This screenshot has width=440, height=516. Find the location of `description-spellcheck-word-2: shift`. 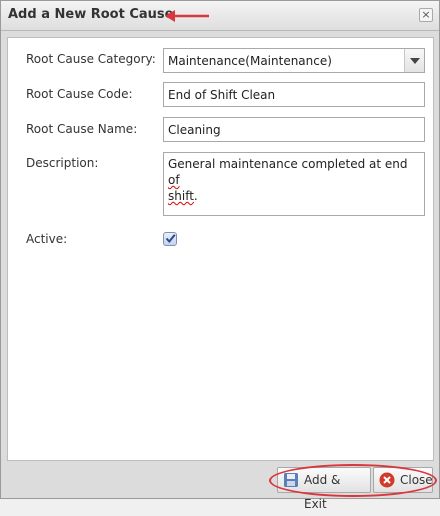

description-spellcheck-word-2: shift is located at coordinates (181, 196).